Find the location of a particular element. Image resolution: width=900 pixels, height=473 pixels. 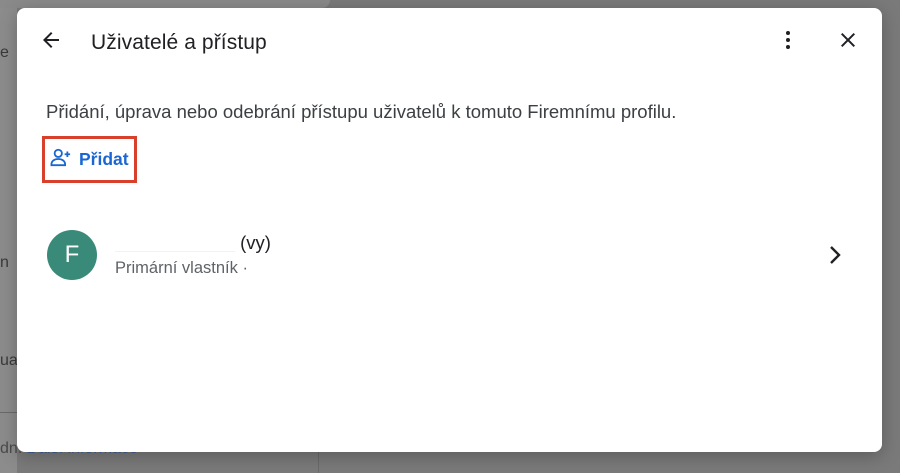

user-role: Primární vlastník · is located at coordinates (181, 268).